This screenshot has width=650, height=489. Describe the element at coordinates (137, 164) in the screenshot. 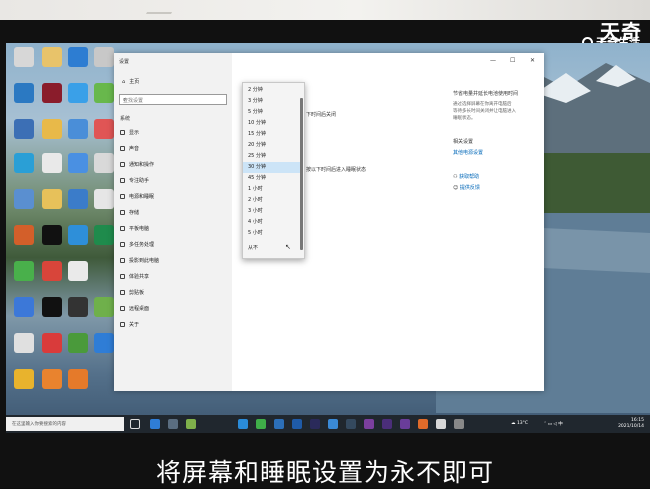

I see `nav-notifications: 通知和操作` at that location.